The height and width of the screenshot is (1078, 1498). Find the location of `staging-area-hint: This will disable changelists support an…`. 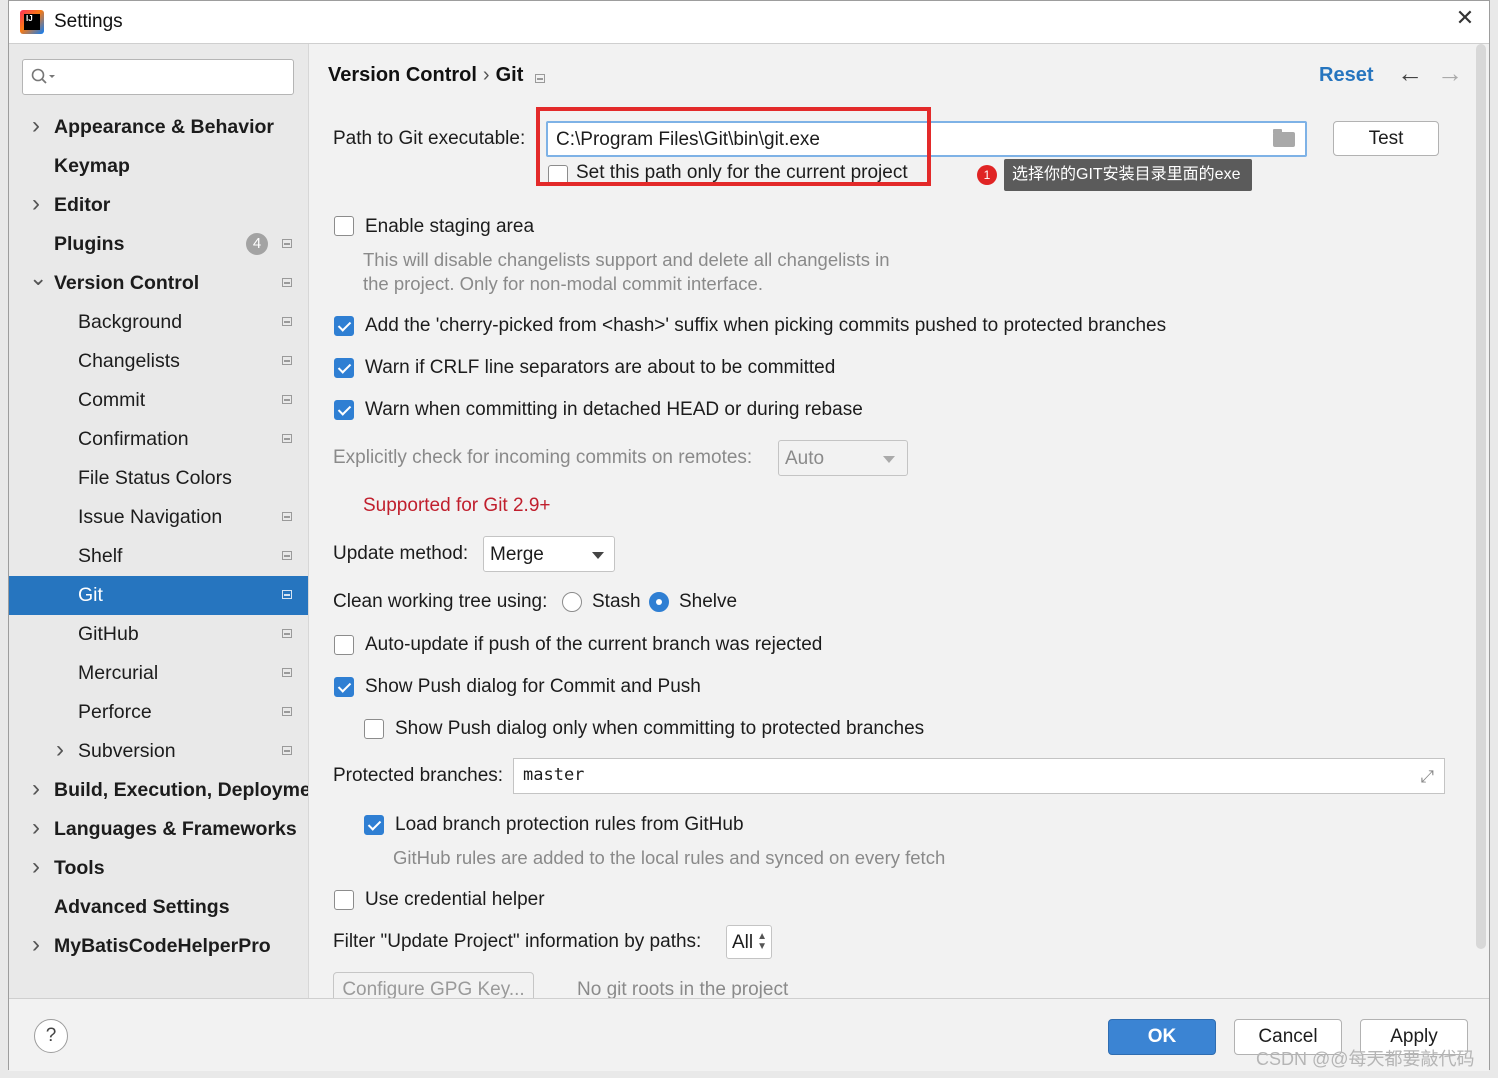

staging-area-hint: This will disable changelists support an… is located at coordinates (626, 259).